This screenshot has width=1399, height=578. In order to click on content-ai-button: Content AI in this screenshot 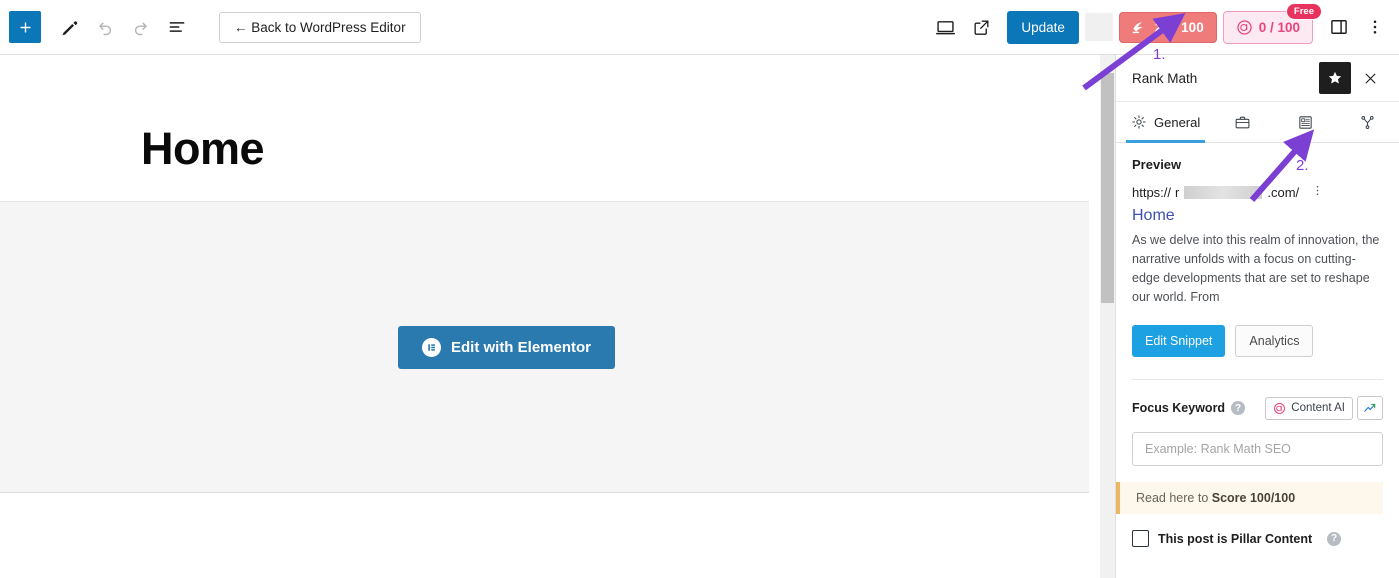, I will do `click(1309, 408)`.